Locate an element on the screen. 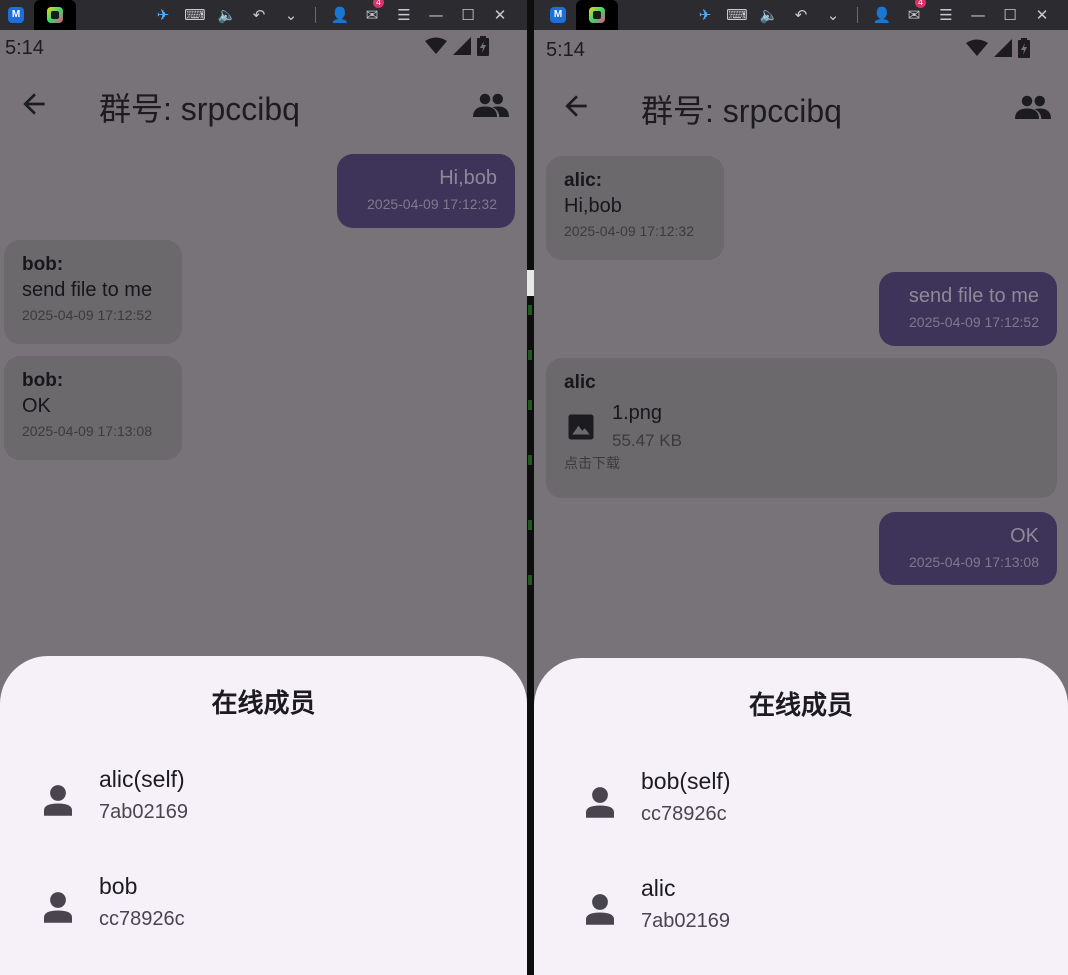  member-list-item: alic 7ab02169 is located at coordinates (801, 915).